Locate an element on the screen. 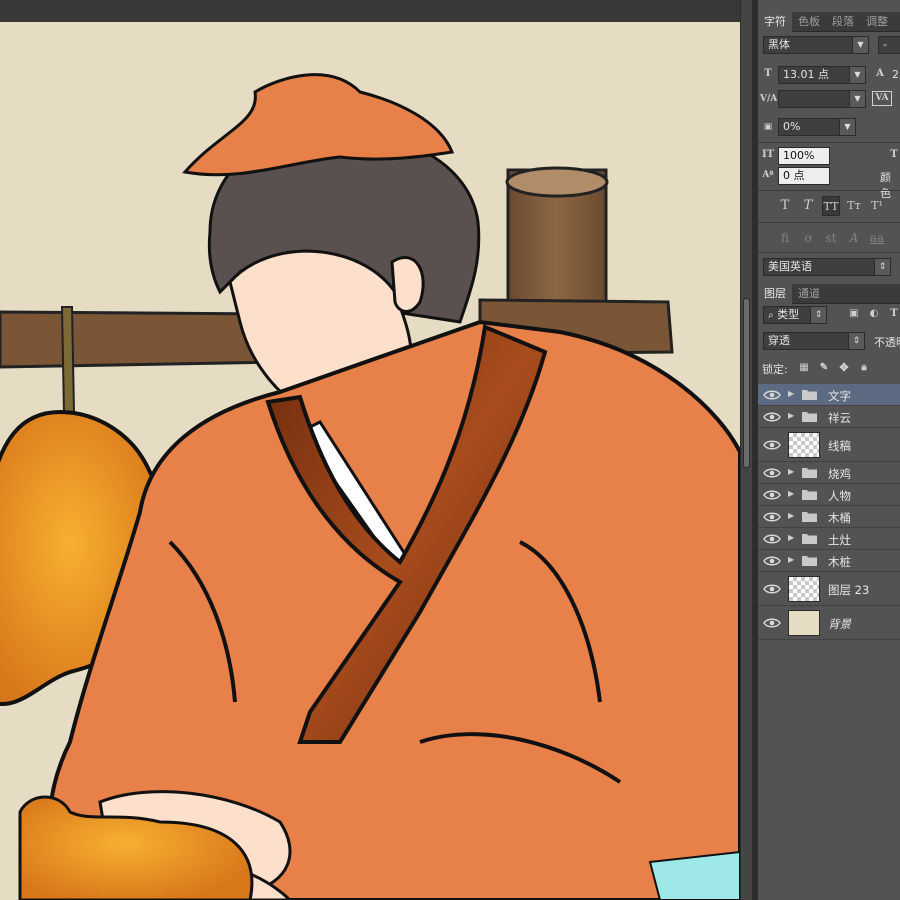 The height and width of the screenshot is (900, 900). blend-mode-dropdown: 穿透 ⇕ is located at coordinates (814, 341).